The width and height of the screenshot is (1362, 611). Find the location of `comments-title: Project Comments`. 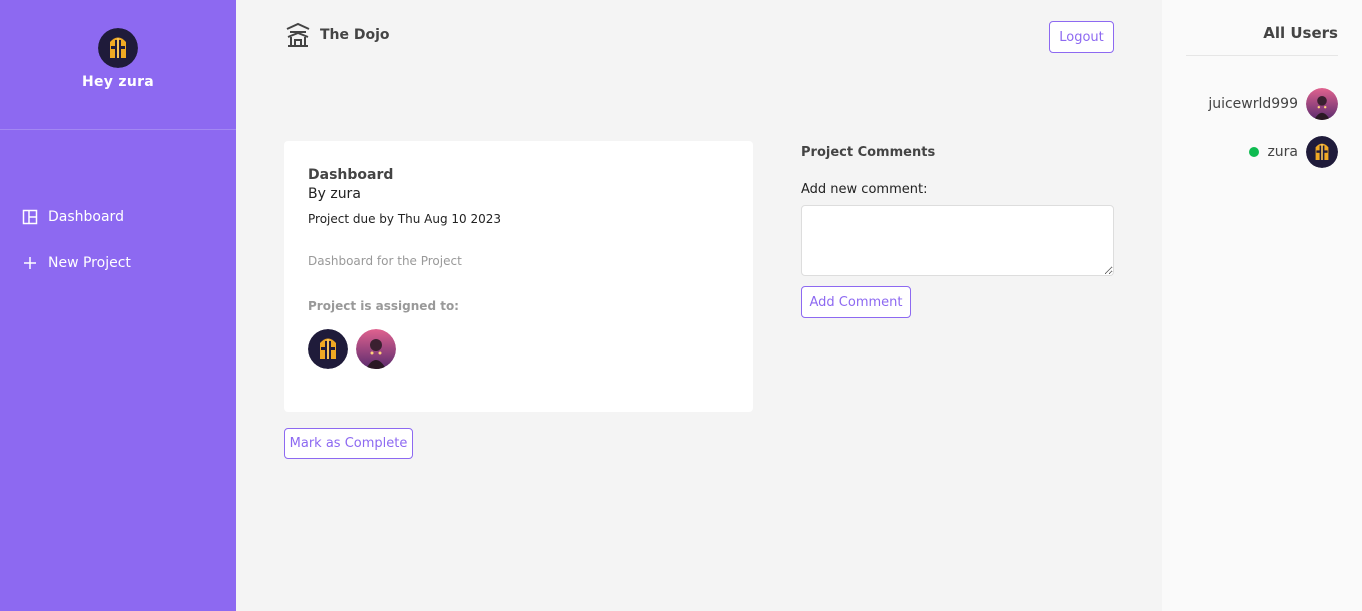

comments-title: Project Comments is located at coordinates (868, 152).